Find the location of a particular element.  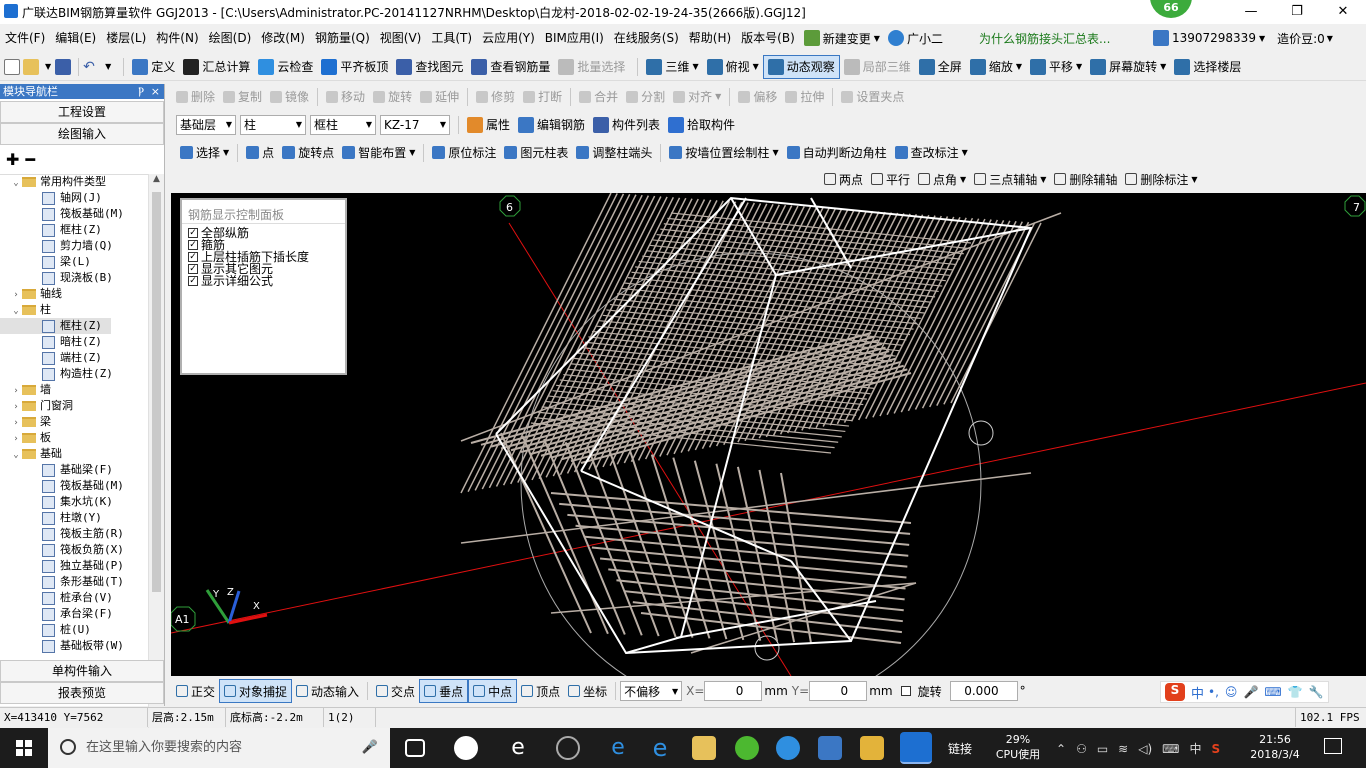

ie-icon: e is located at coordinates (518, 748).